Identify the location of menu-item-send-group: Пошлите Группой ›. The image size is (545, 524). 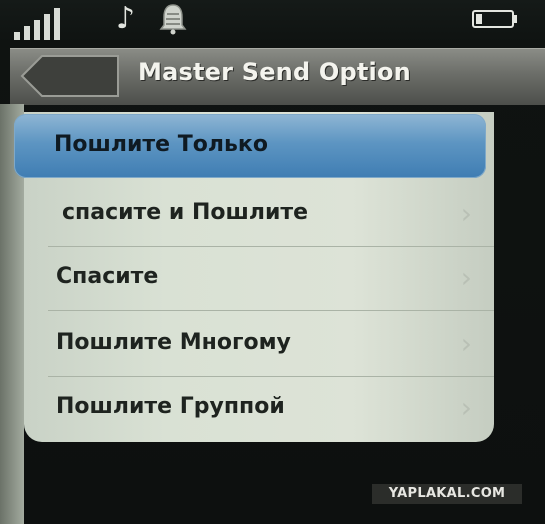
(271, 408).